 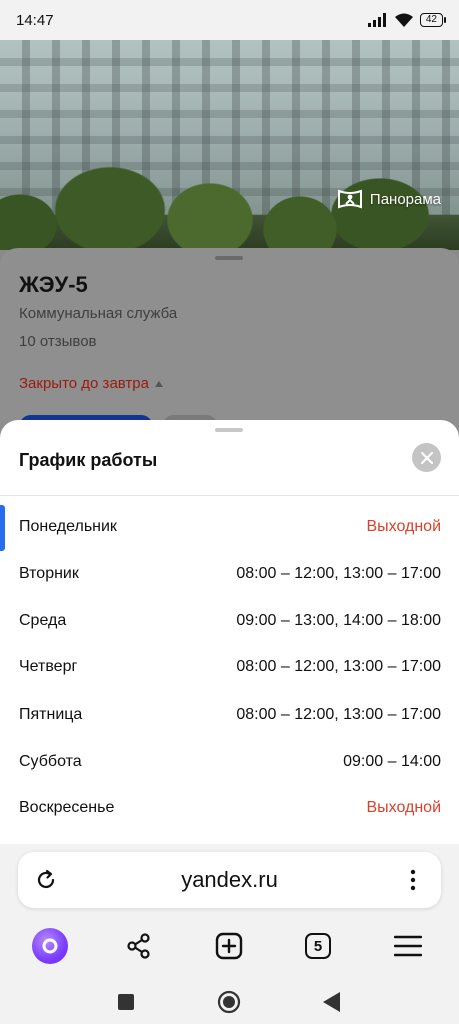 I want to click on back-button, so click(x=332, y=1002).